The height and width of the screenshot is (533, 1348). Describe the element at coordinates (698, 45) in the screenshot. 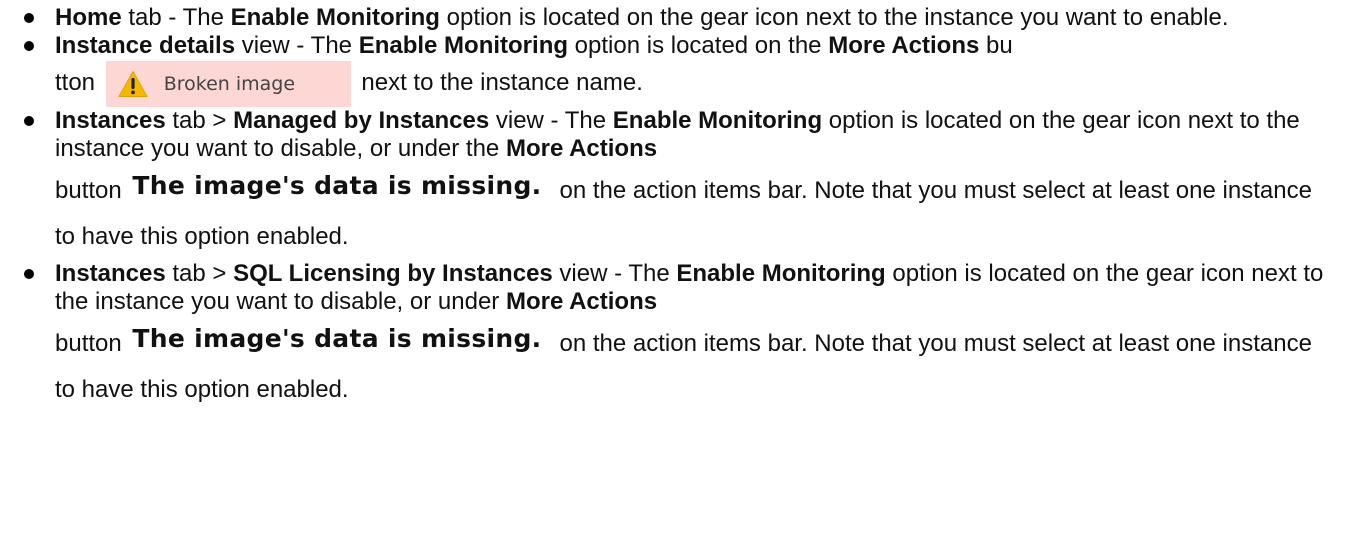

I see `text: option is located on the` at that location.